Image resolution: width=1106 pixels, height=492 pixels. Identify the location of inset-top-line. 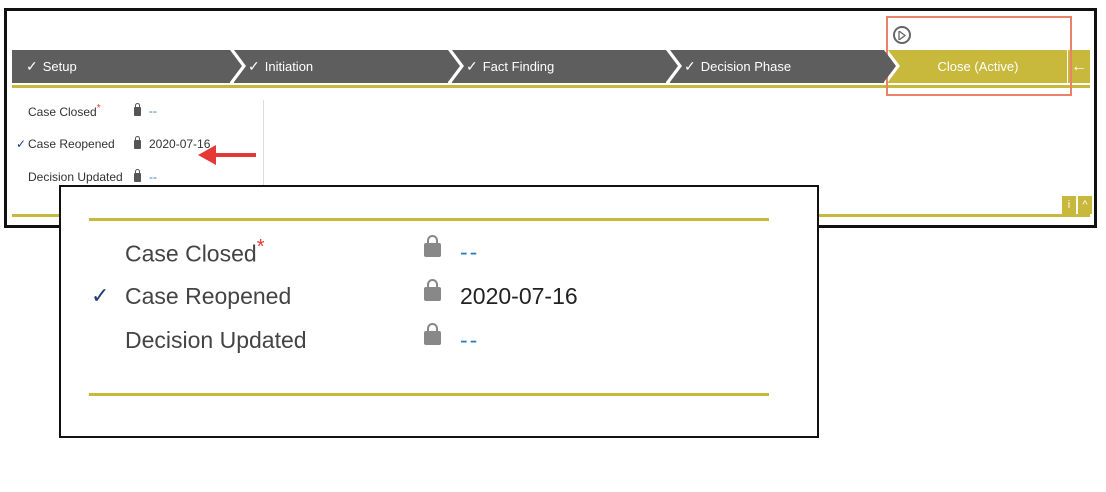
(429, 219).